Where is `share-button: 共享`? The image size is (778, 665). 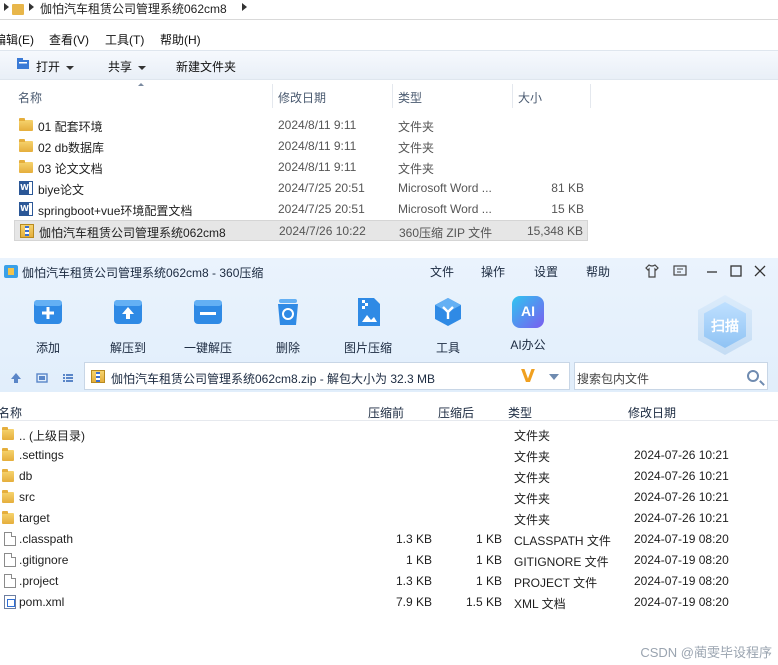
share-button: 共享 is located at coordinates (127, 66).